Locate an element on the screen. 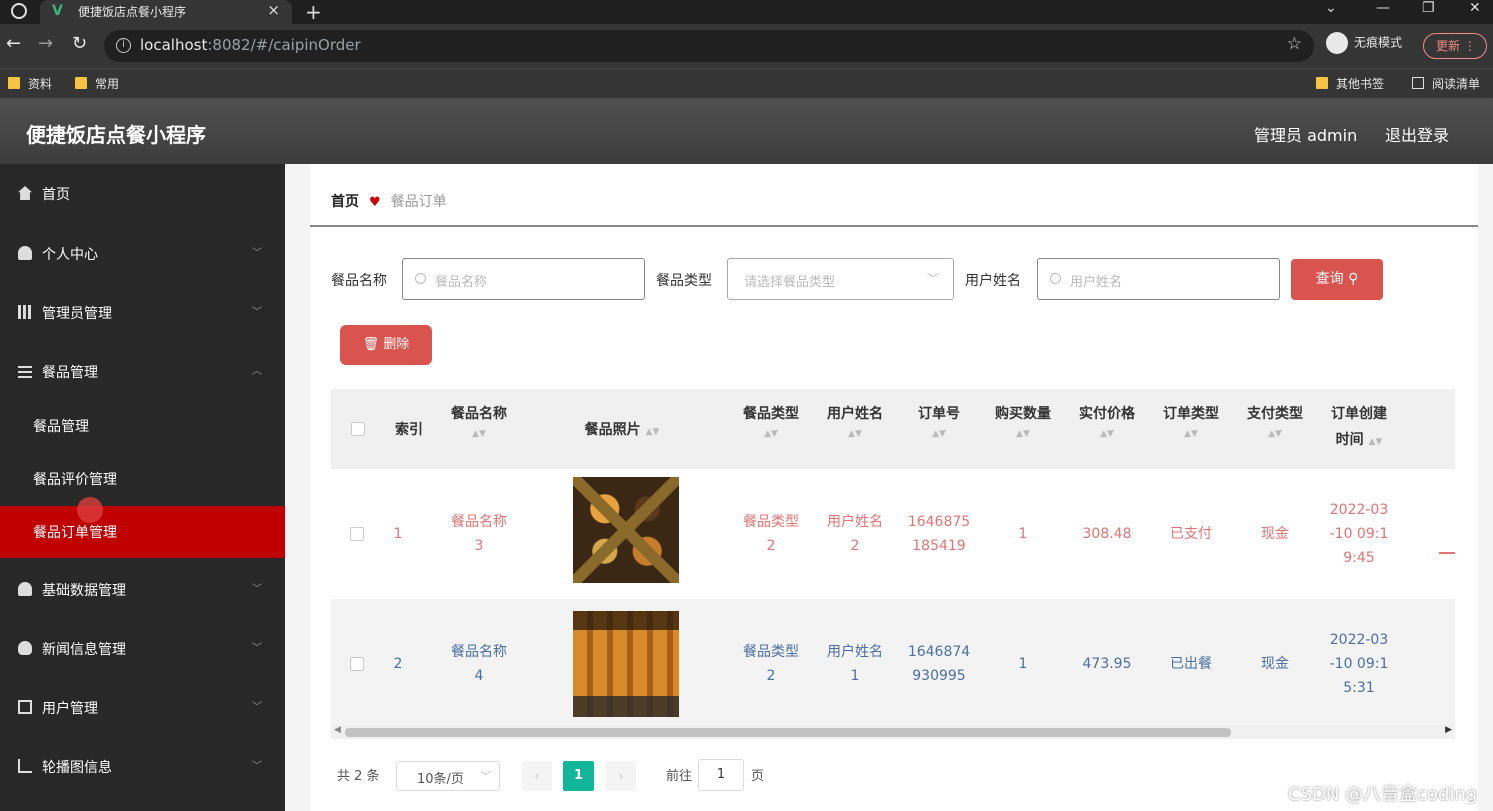 The image size is (1493, 811). col-photo: 餐品照片 ▲▼ is located at coordinates (622, 429).